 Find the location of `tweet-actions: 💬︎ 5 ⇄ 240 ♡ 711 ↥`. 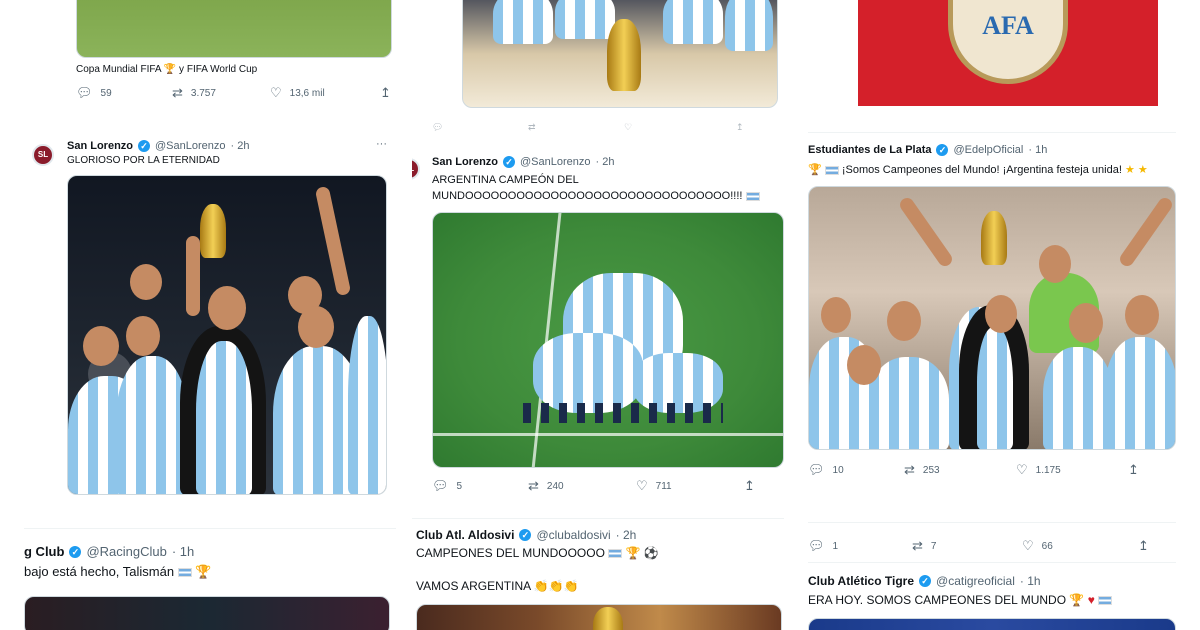

tweet-actions: 💬︎ 5 ⇄ 240 ♡ 711 ↥ is located at coordinates (608, 486).